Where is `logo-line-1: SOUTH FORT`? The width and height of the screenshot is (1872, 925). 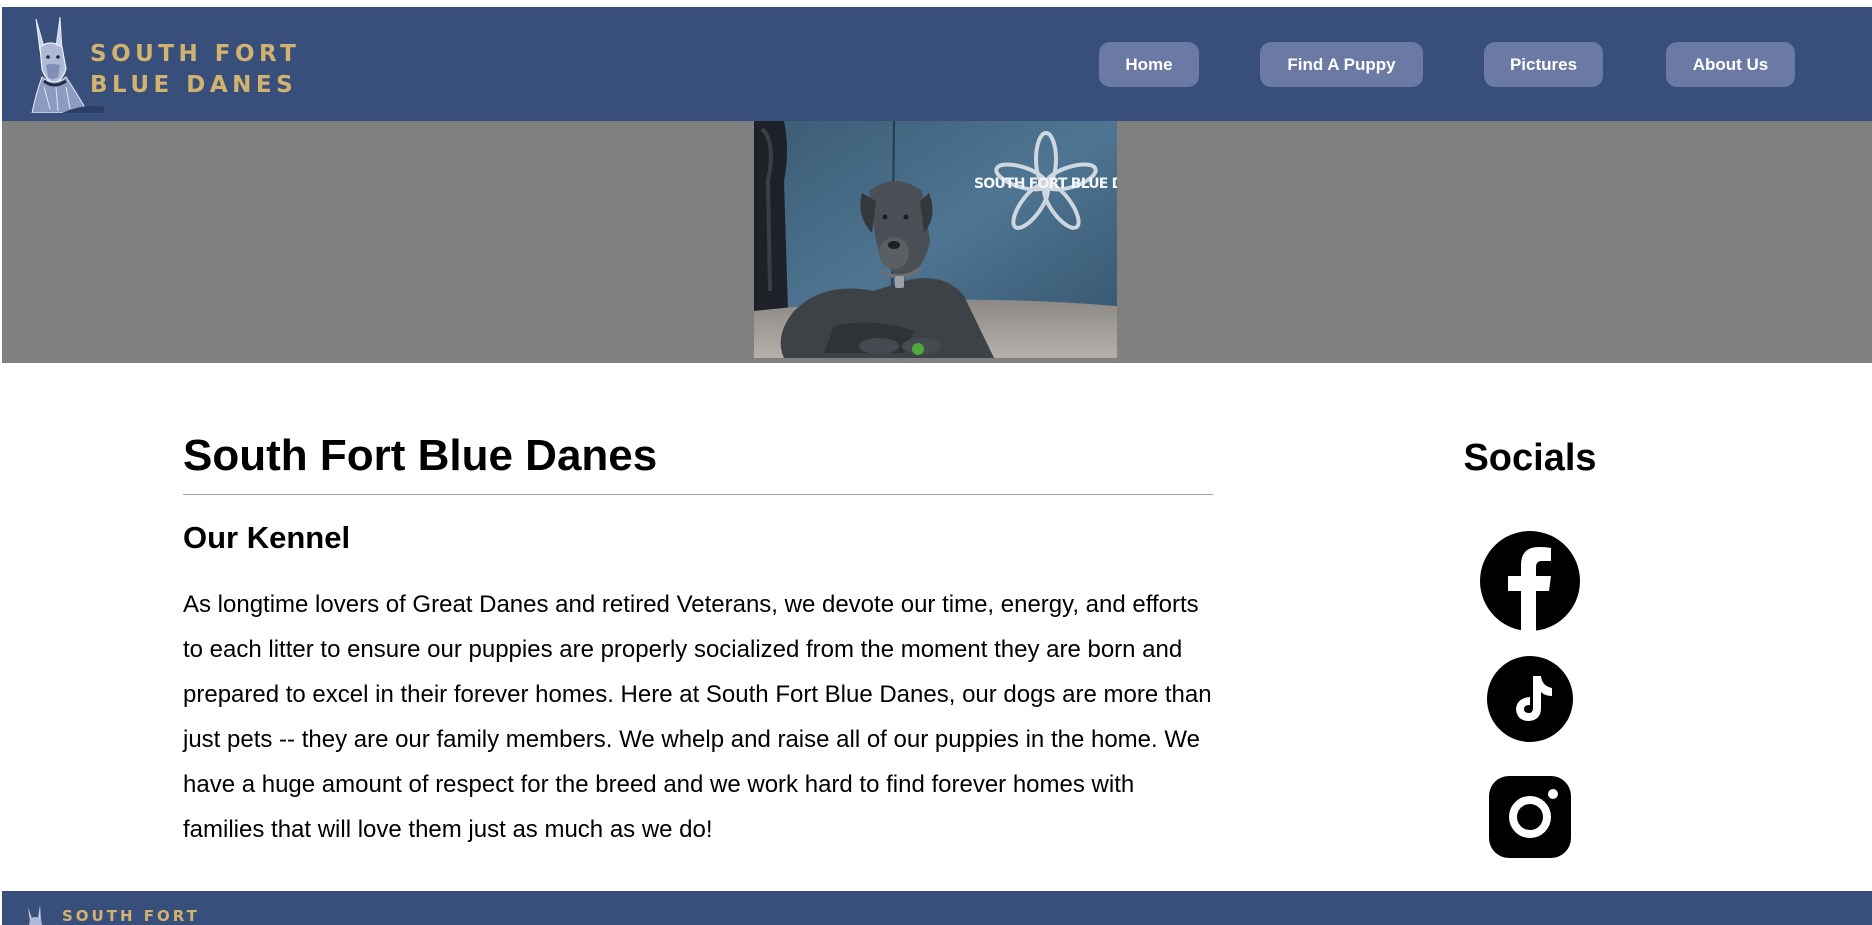 logo-line-1: SOUTH FORT is located at coordinates (195, 54).